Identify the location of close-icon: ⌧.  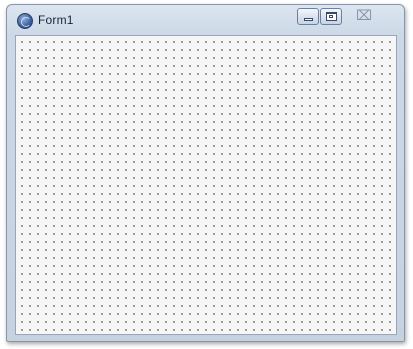
(364, 16).